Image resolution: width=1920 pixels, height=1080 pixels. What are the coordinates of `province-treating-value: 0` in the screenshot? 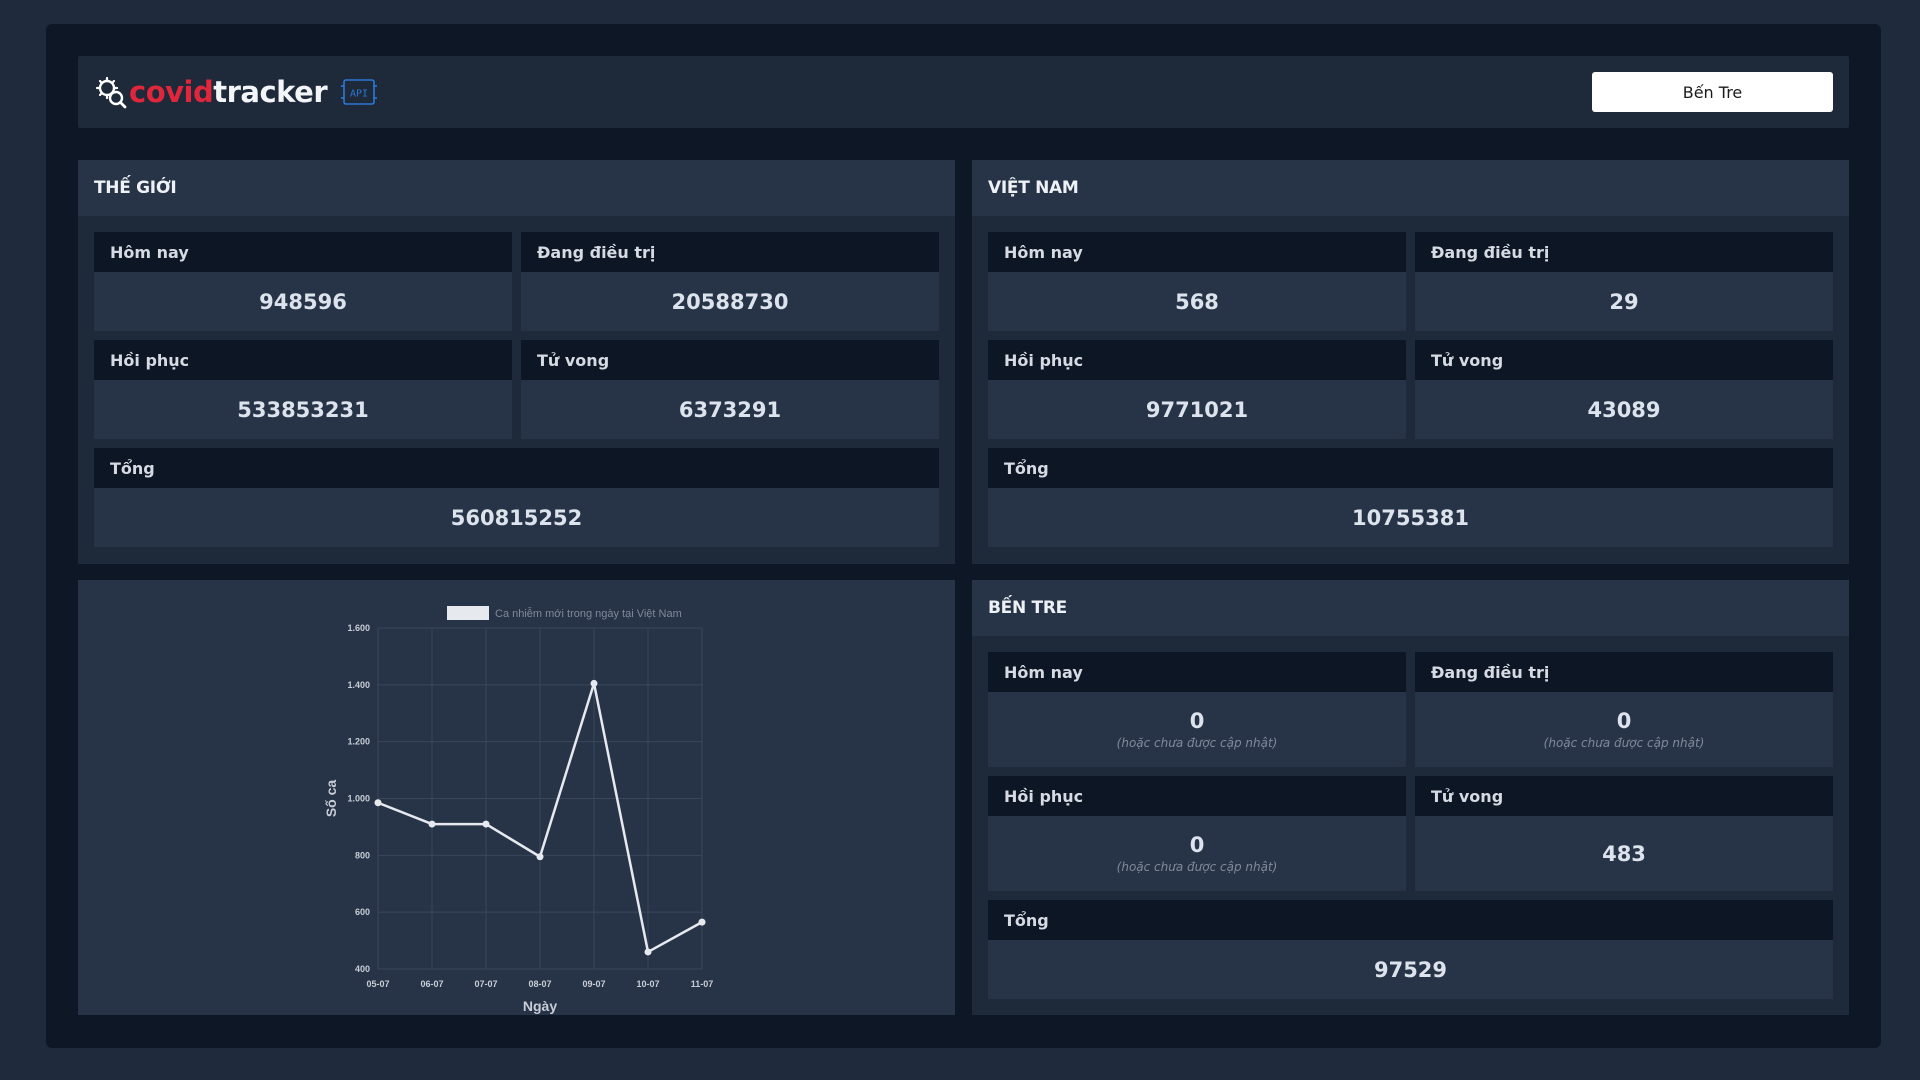 It's located at (1624, 721).